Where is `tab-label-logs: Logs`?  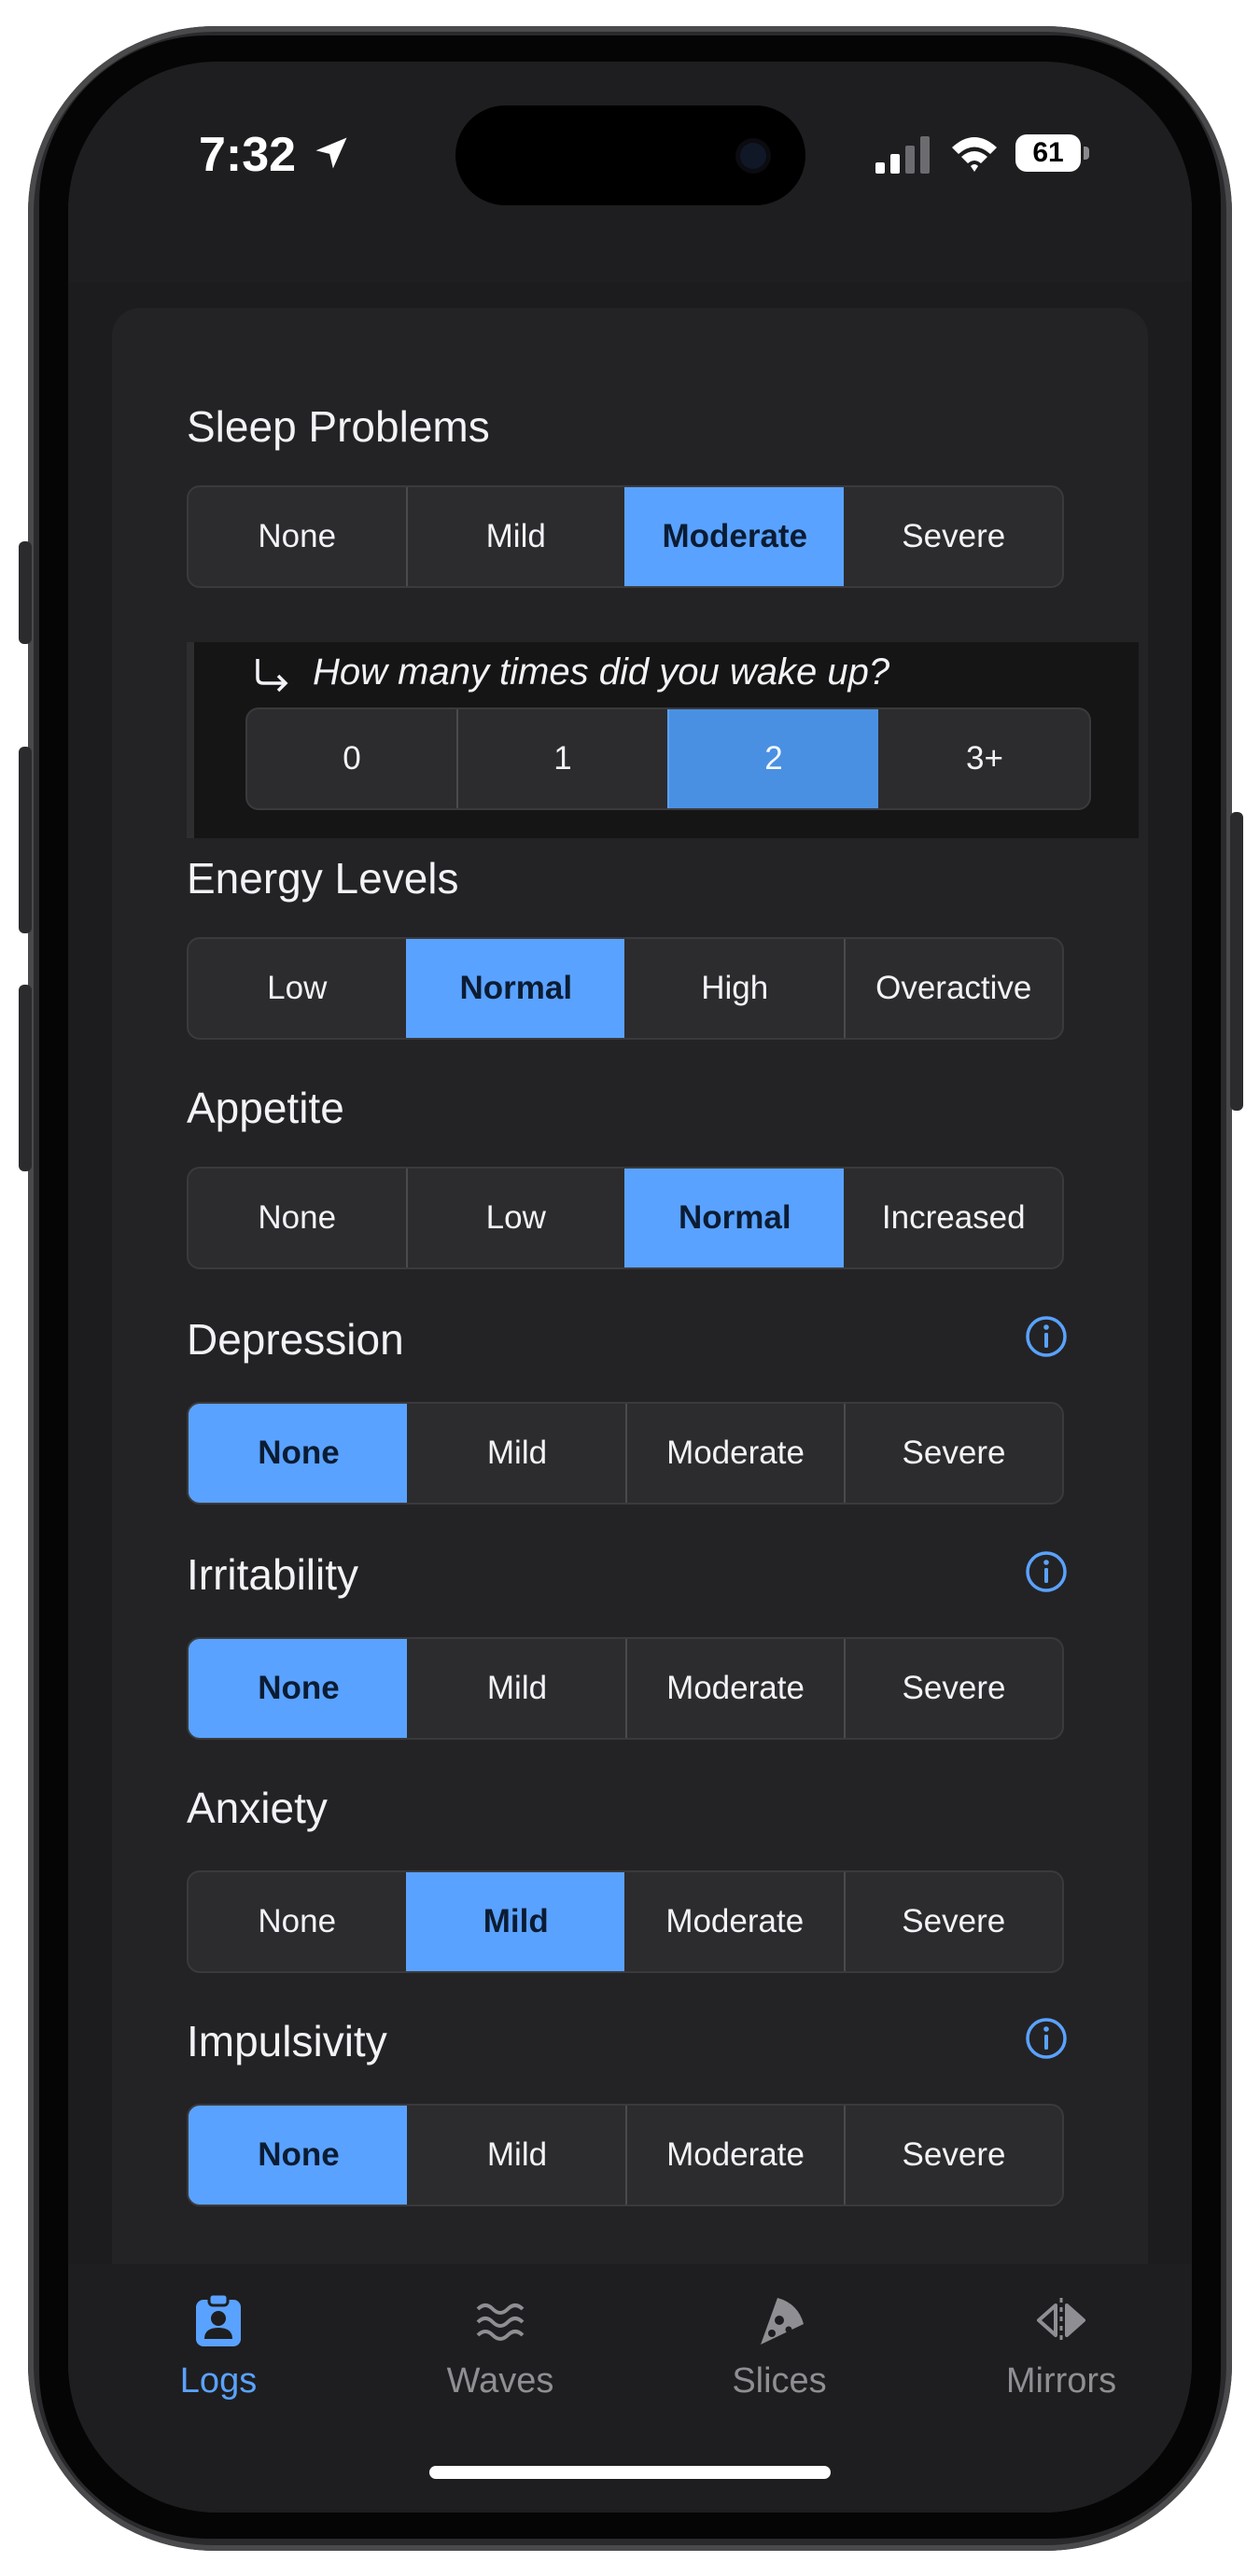 tab-label-logs: Logs is located at coordinates (218, 2381).